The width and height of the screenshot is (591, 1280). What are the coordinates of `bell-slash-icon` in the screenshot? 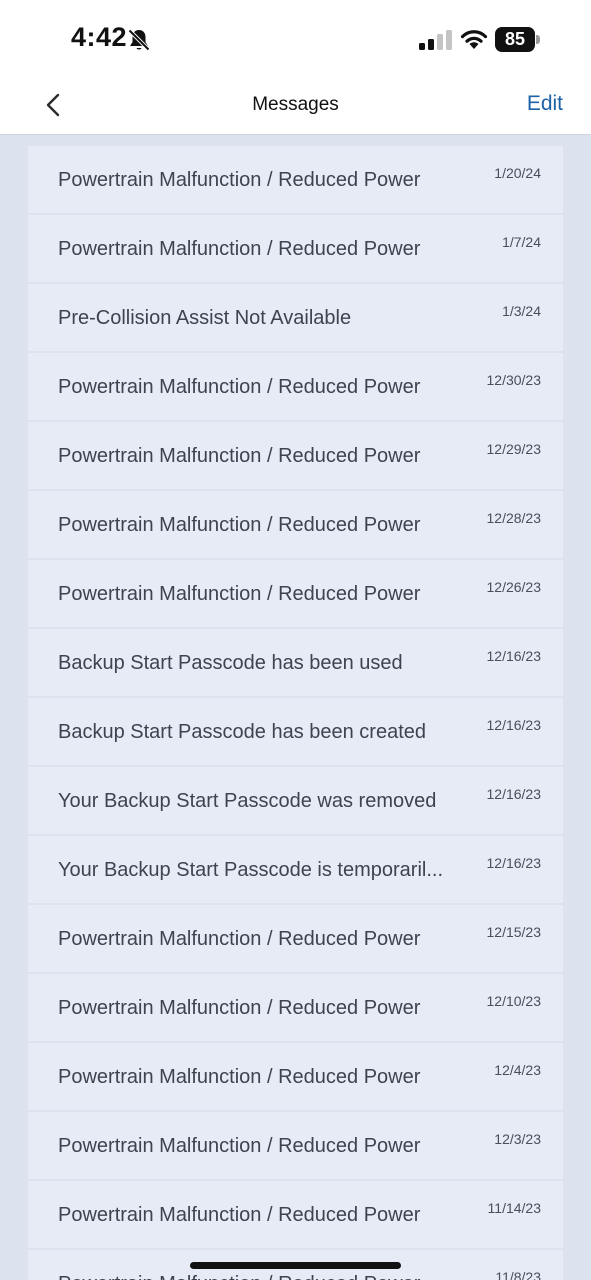 It's located at (139, 40).